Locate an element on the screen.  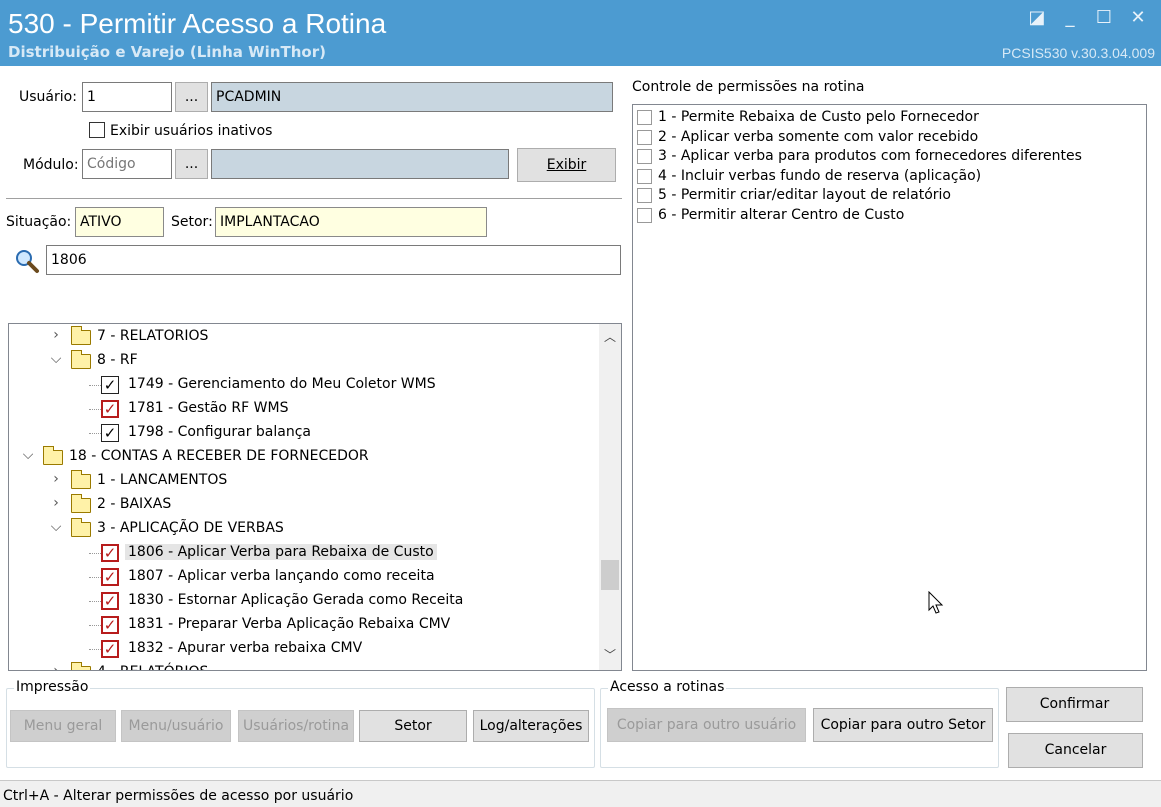
tree-folder: ⌵ 18 - CONTAS A RECEBER DE FORNECEDOR is located at coordinates (304, 457).